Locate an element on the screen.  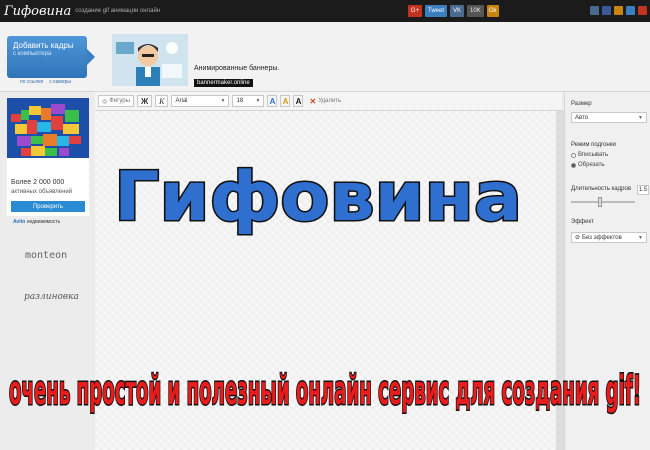
radio-checked-icon is located at coordinates (573, 165).